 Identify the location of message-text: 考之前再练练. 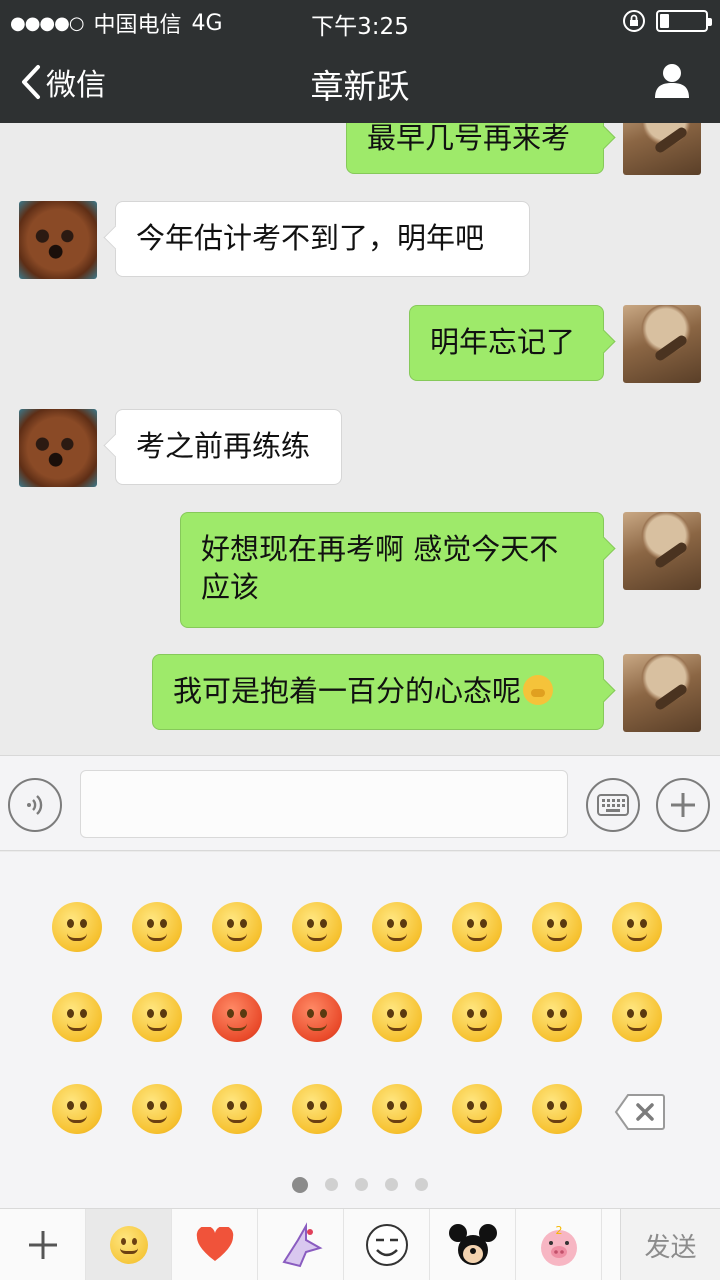
(223, 446).